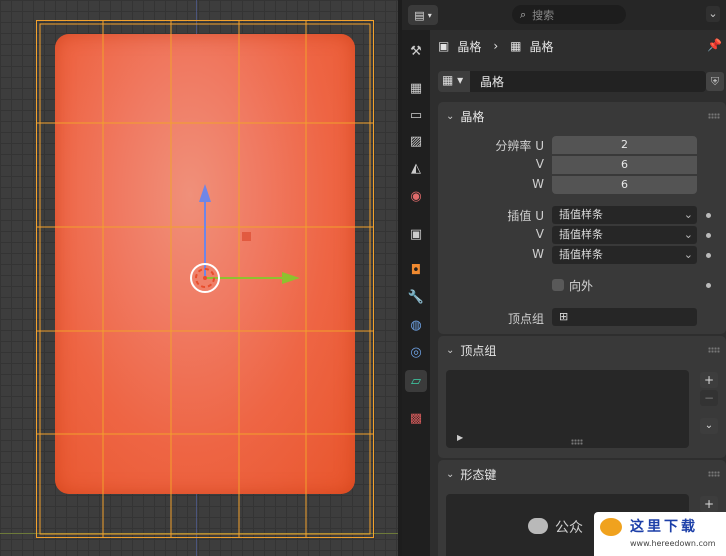 This screenshot has height=556, width=726. Describe the element at coordinates (416, 234) in the screenshot. I see `collection-icon: ▣` at that location.